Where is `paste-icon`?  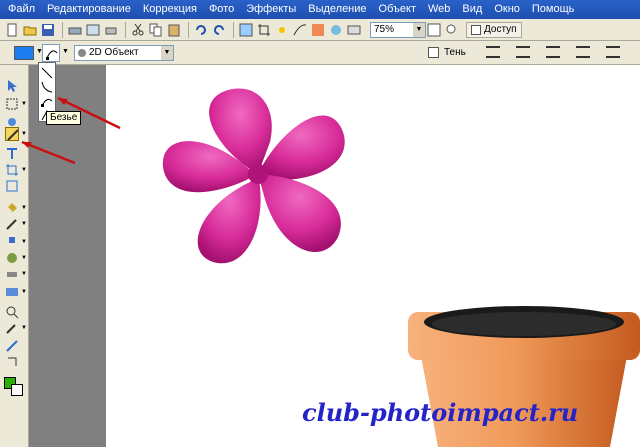
paste-icon is located at coordinates (174, 30).